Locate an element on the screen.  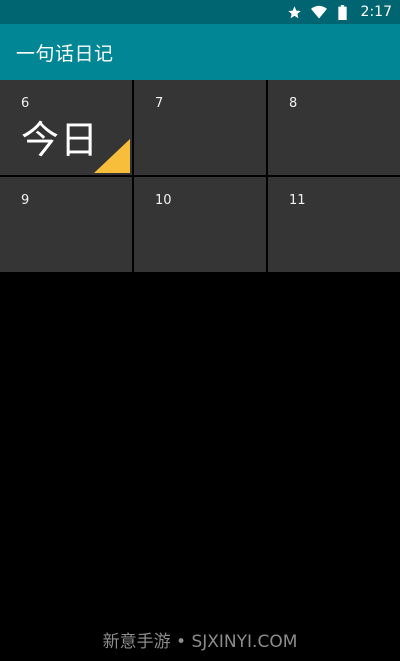
today-label: 今日 is located at coordinates (60, 140).